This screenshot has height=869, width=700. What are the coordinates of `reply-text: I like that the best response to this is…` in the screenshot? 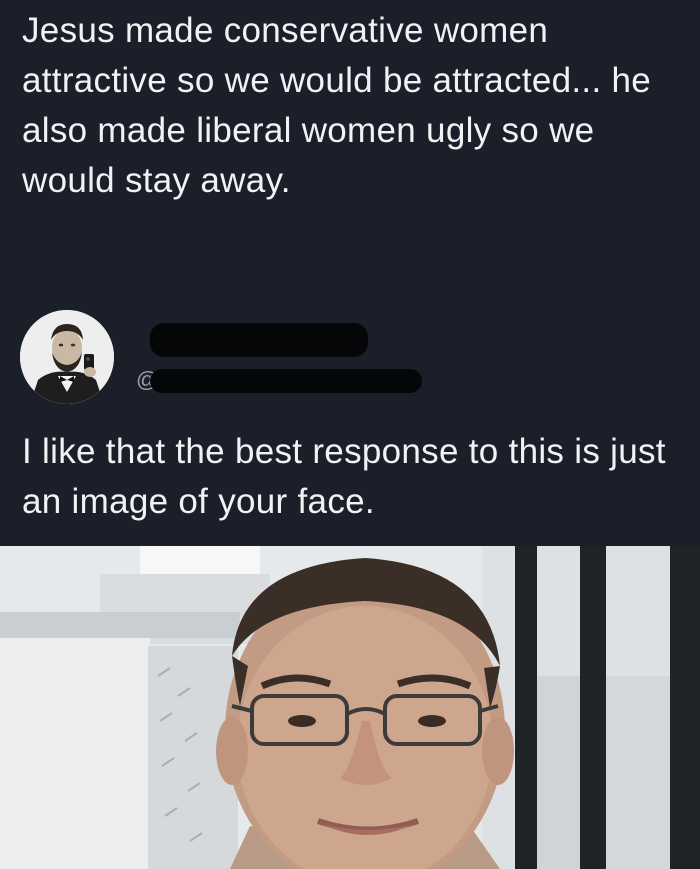 It's located at (344, 476).